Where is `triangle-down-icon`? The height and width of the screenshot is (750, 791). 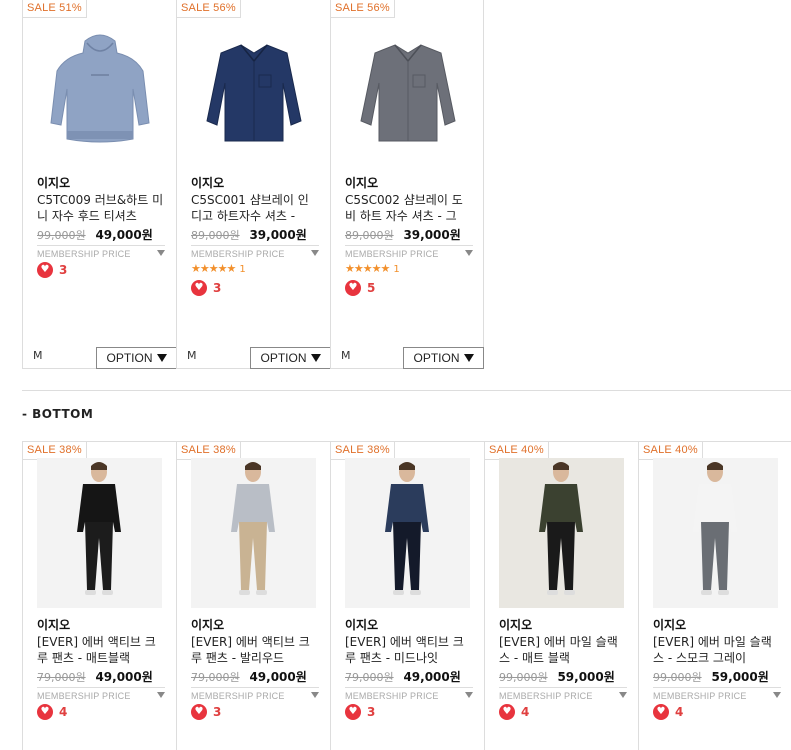 triangle-down-icon is located at coordinates (468, 358).